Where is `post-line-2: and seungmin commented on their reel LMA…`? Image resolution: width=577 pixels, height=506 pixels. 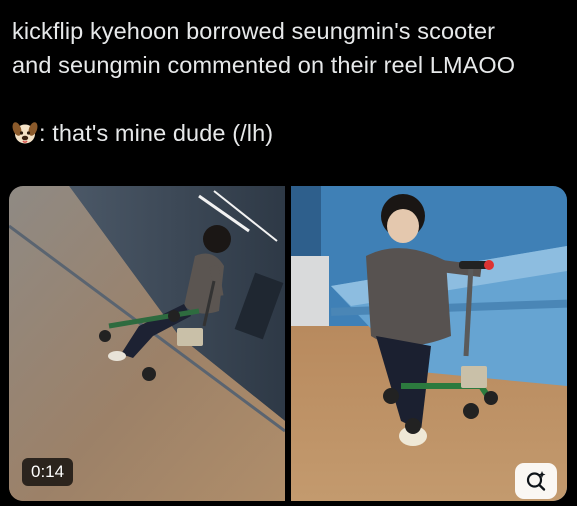 post-line-2: and seungmin commented on their reel LMA… is located at coordinates (264, 65).